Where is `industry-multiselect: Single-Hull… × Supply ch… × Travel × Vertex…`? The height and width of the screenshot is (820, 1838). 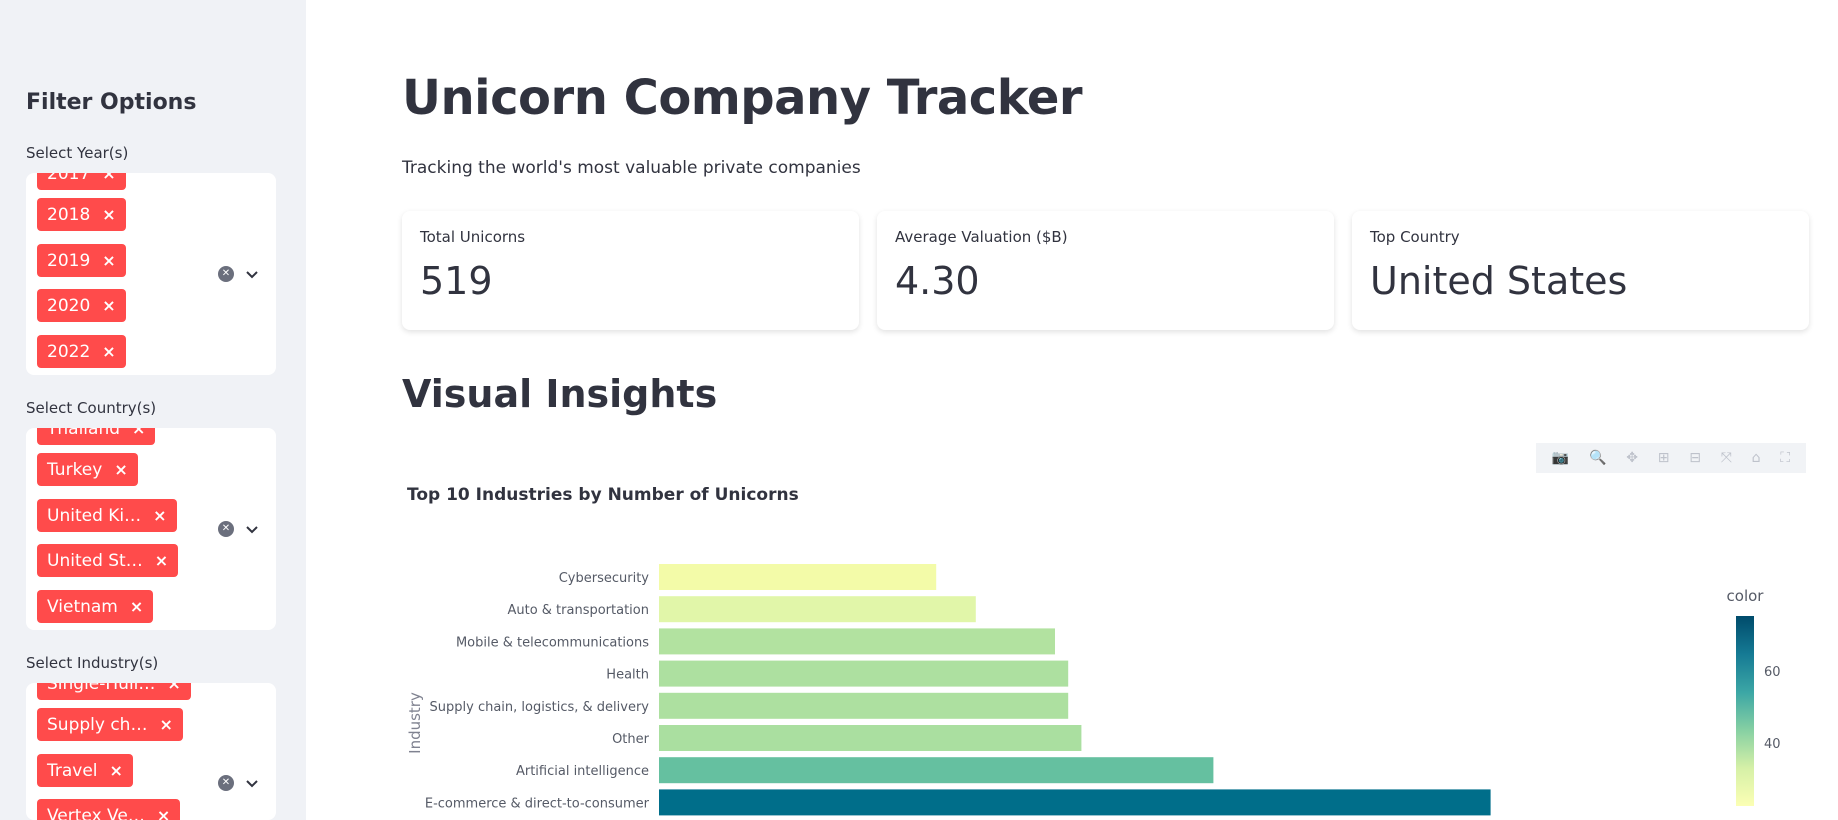 industry-multiselect: Single-Hull… × Supply ch… × Travel × Vertex… is located at coordinates (151, 751).